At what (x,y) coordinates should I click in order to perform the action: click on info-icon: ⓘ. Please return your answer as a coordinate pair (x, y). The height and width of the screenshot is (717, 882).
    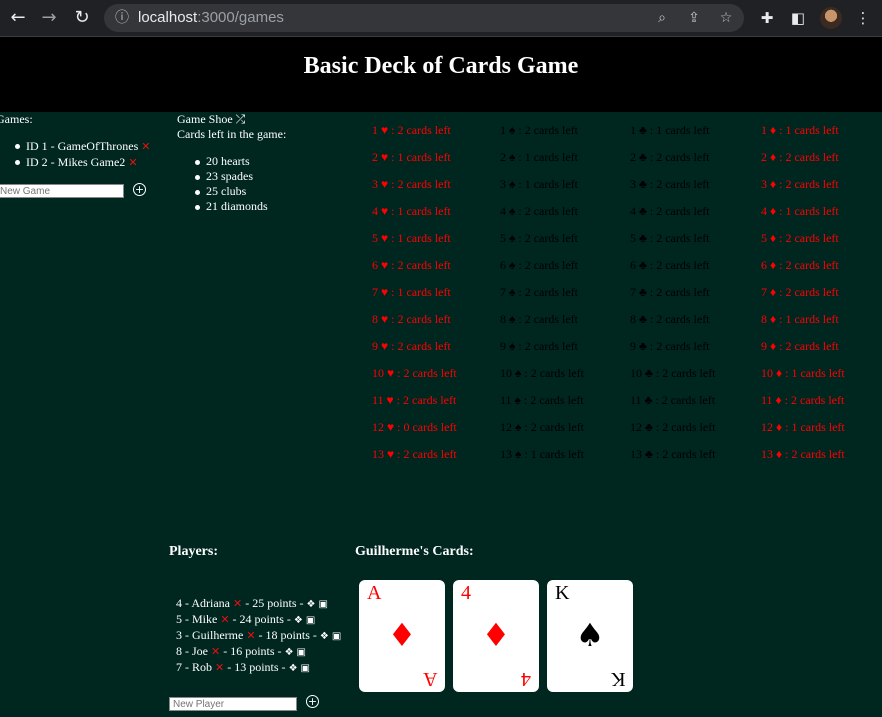
    Looking at the image, I should click on (122, 18).